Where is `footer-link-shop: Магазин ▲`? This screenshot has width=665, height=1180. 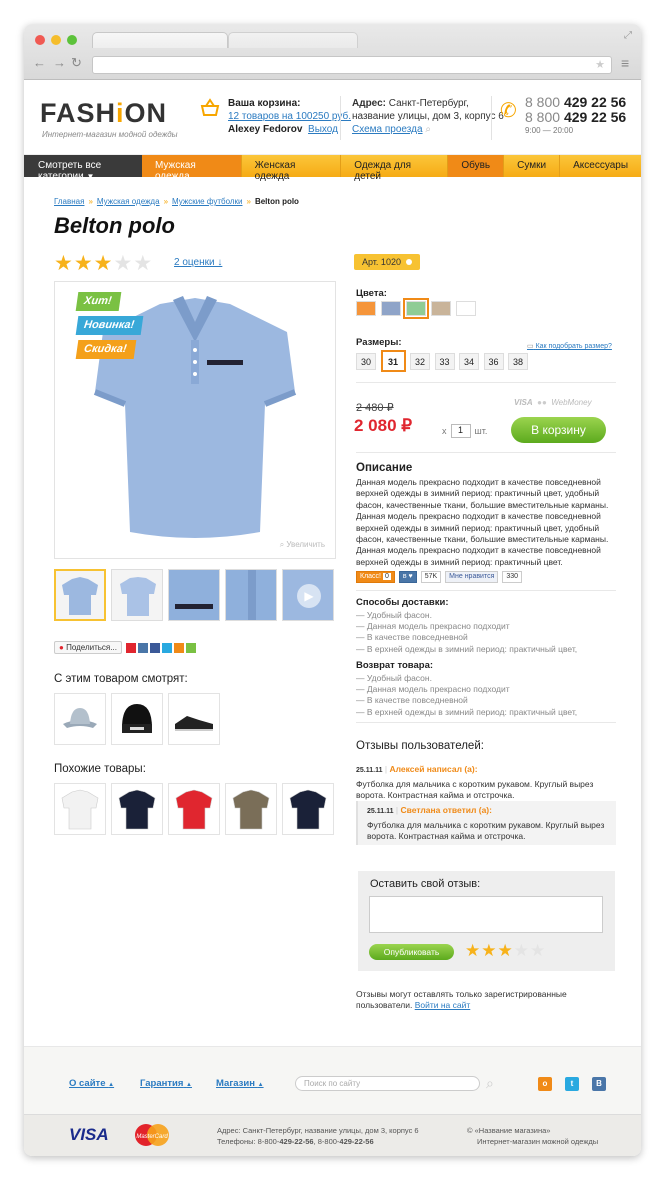
footer-link-shop: Магазин ▲ is located at coordinates (240, 1083).